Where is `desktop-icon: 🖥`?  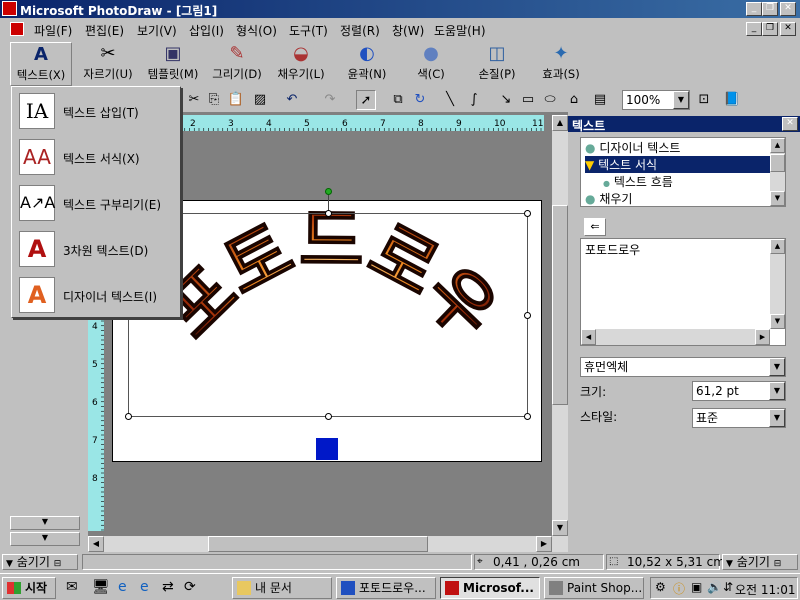 desktop-icon: 🖥 is located at coordinates (101, 588).